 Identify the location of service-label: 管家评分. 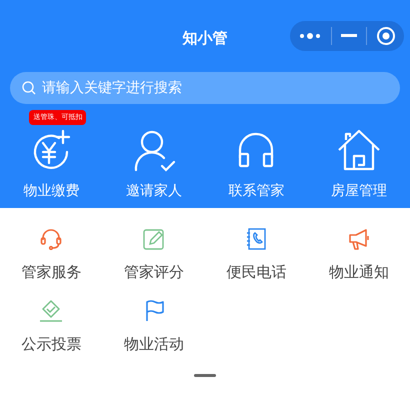
(154, 272).